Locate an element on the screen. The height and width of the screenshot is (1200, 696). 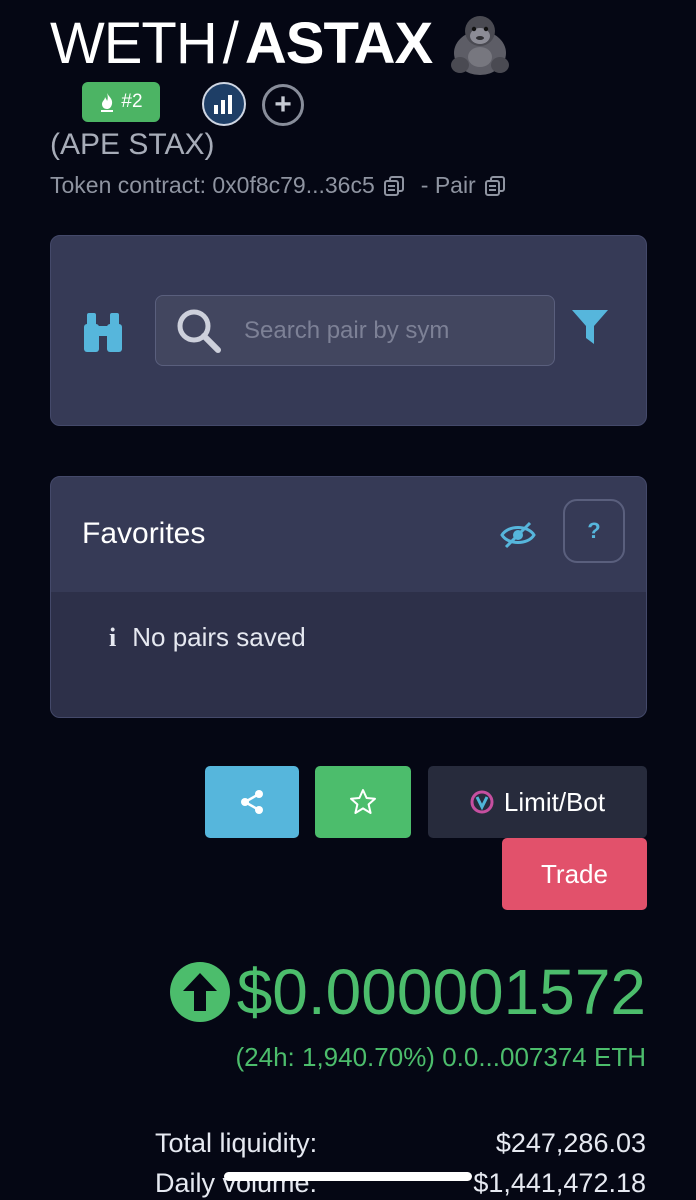
share-button is located at coordinates (252, 802).